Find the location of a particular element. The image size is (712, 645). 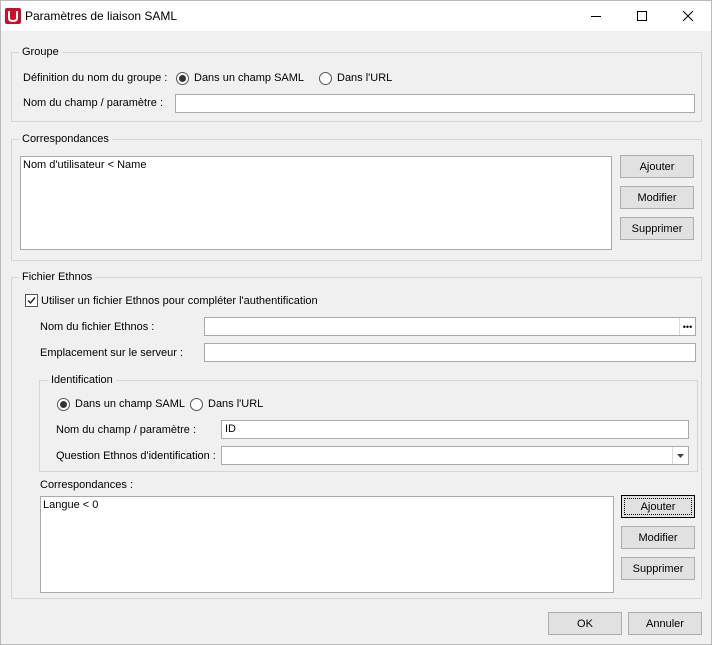

identification-question-label: Question Ethnos d'identification : is located at coordinates (136, 456).